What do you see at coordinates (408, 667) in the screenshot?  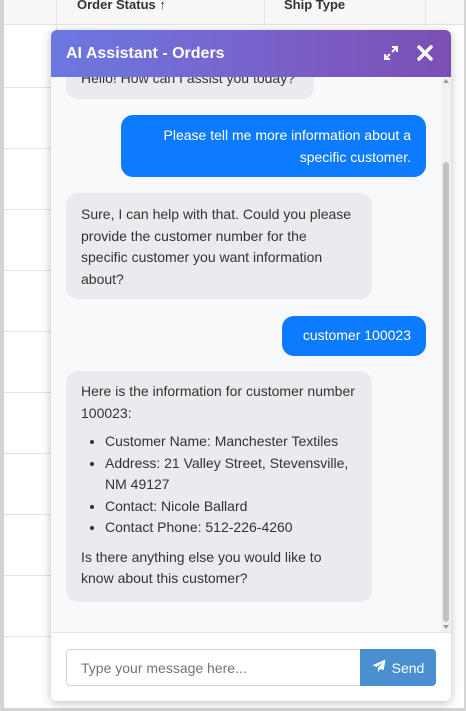 I see `send-label: Send` at bounding box center [408, 667].